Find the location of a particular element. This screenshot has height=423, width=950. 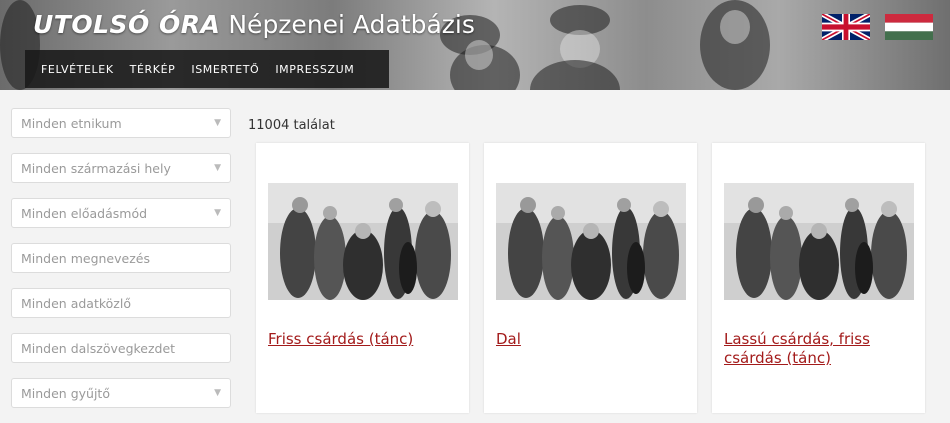

performance-select: Minden előadásmód ▼ is located at coordinates (121, 213).